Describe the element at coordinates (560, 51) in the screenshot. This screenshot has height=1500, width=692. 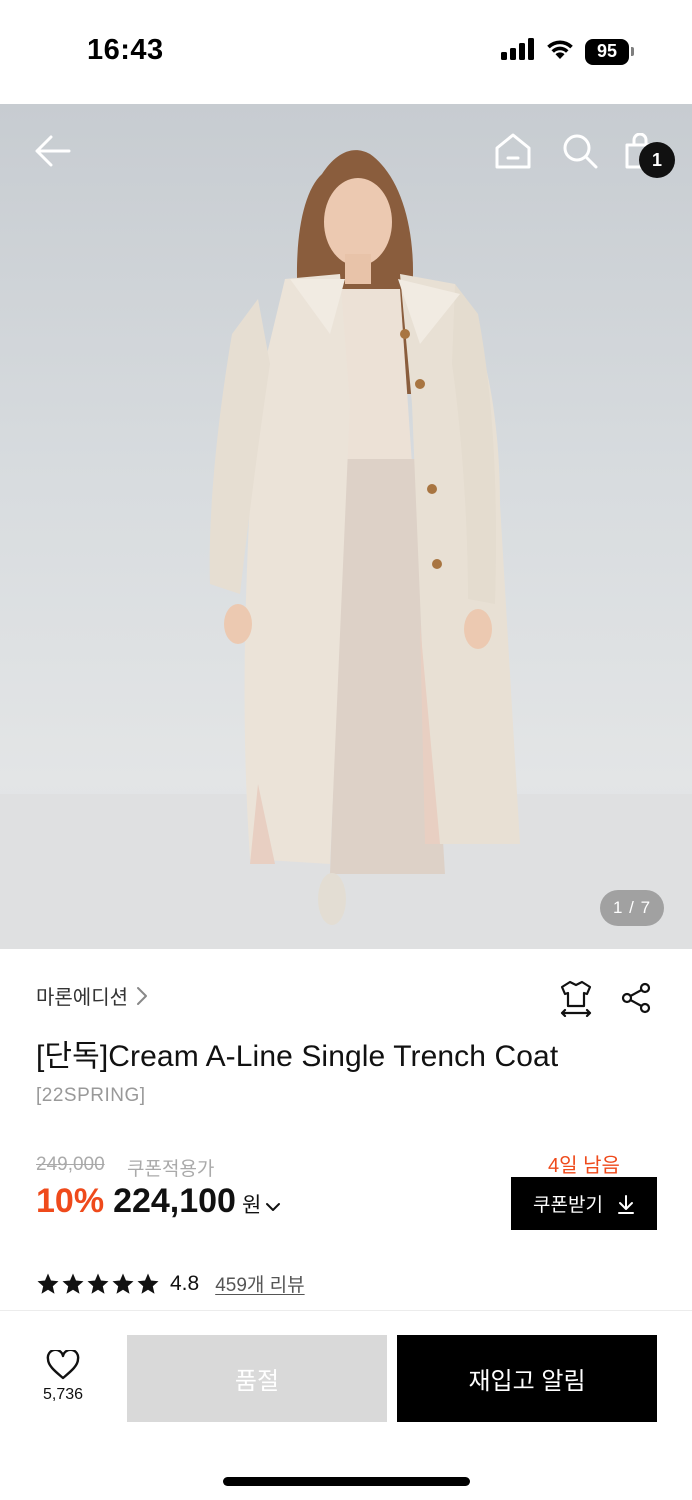
I see `wifi-icon` at that location.